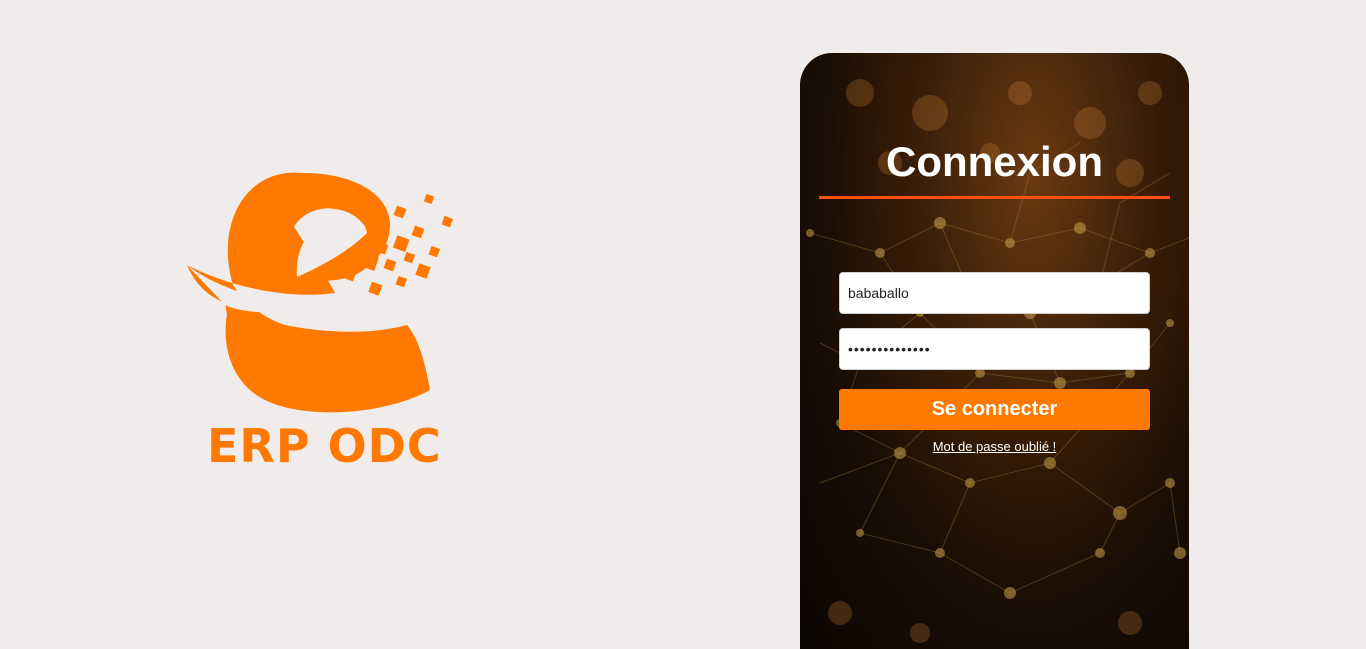  I want to click on title-underline, so click(994, 197).